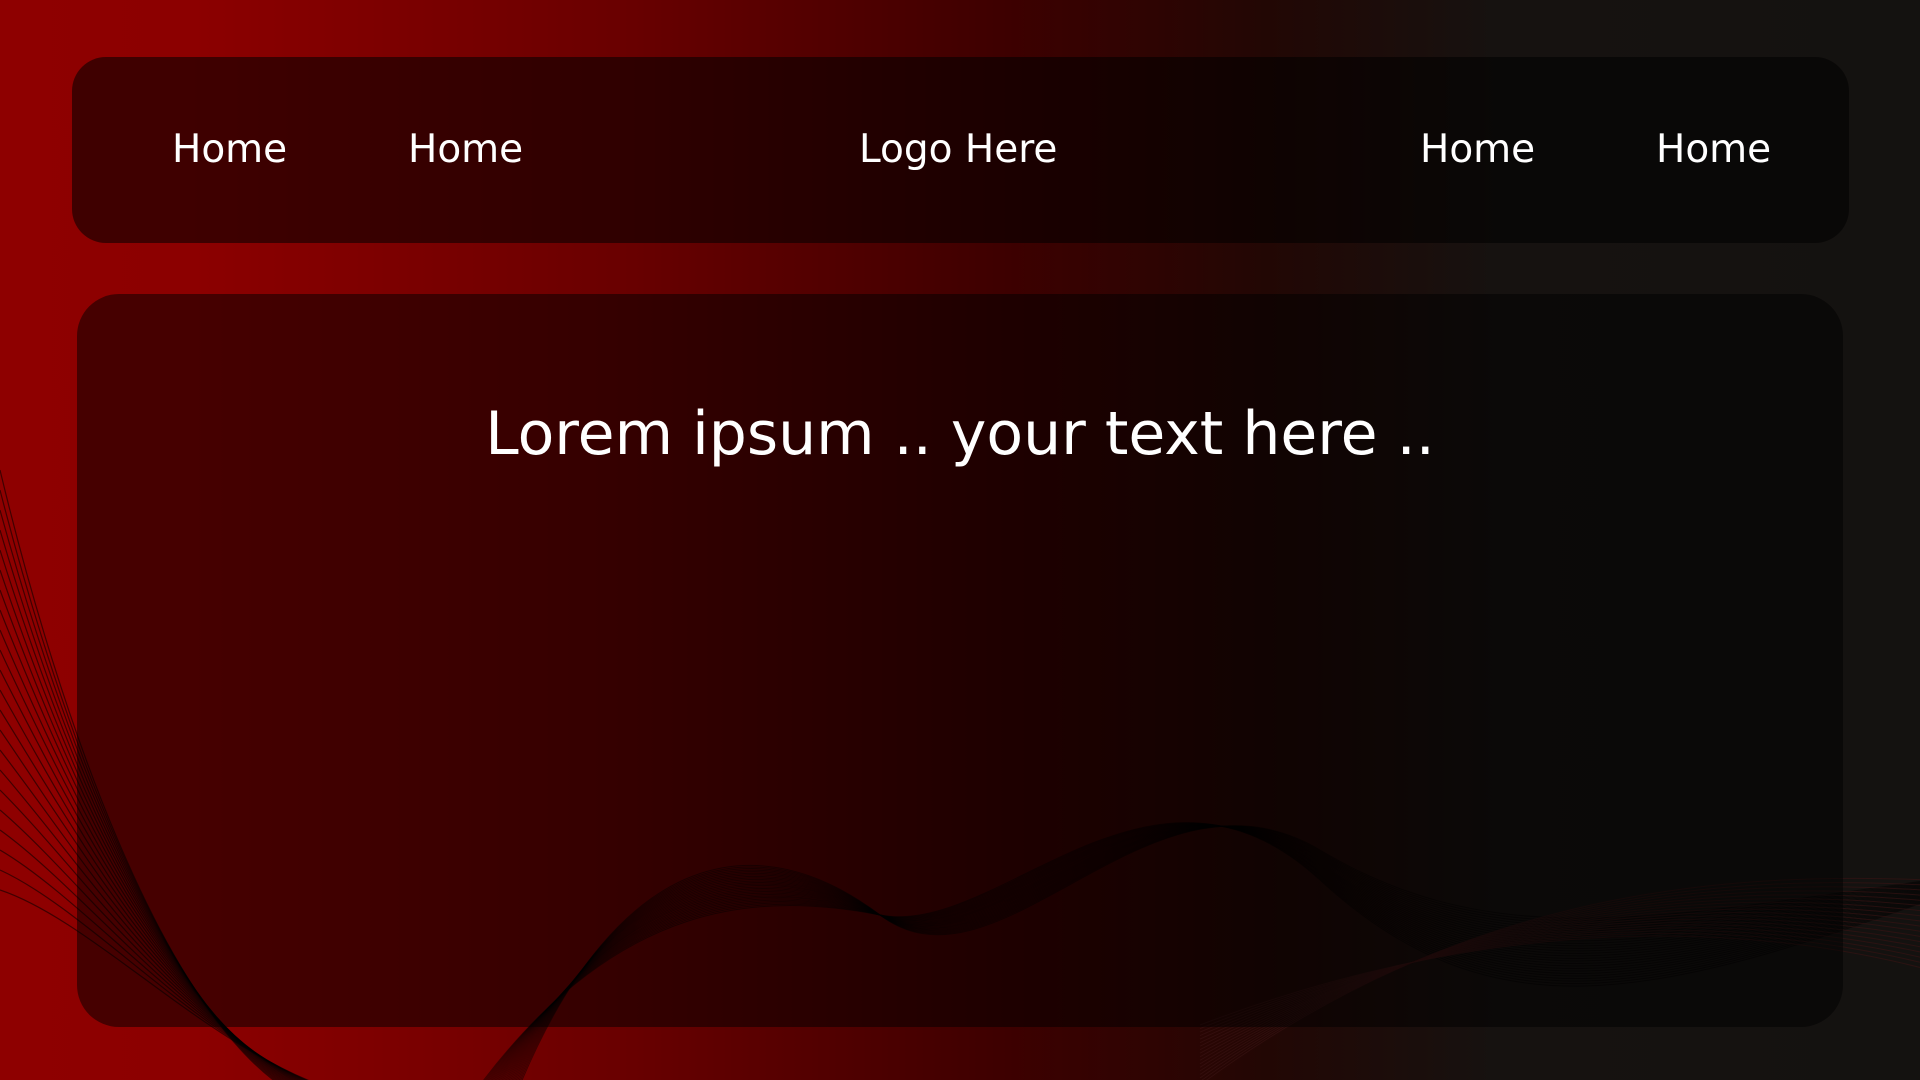 This screenshot has height=1080, width=1920. What do you see at coordinates (465, 150) in the screenshot?
I see `nav-link-home-2: Home` at bounding box center [465, 150].